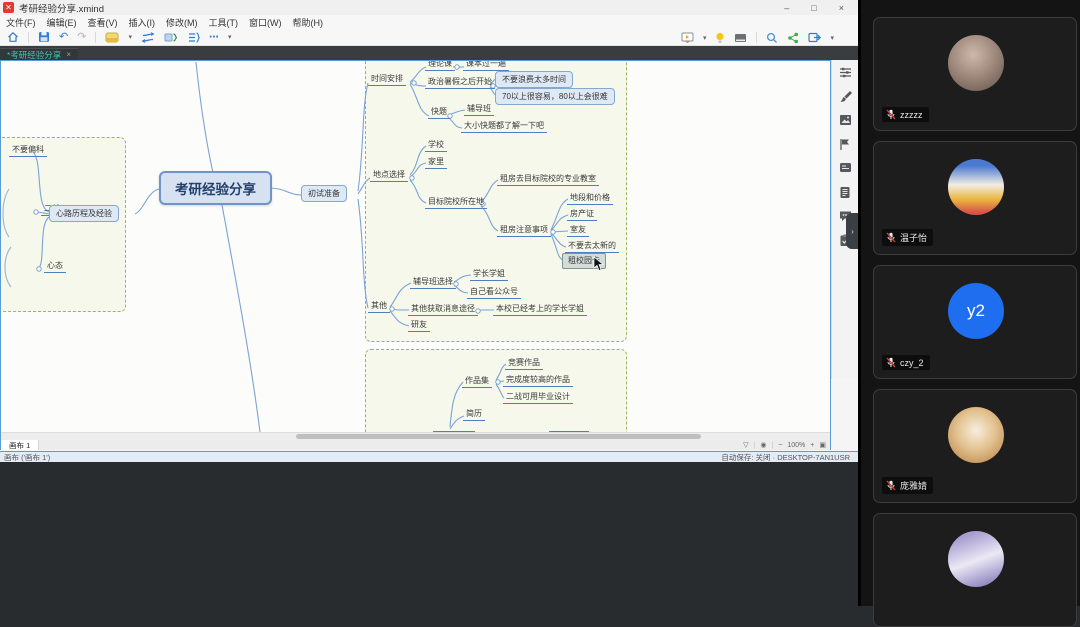  What do you see at coordinates (81, 37) in the screenshot?
I see `redo-button: ↷` at bounding box center [81, 37].